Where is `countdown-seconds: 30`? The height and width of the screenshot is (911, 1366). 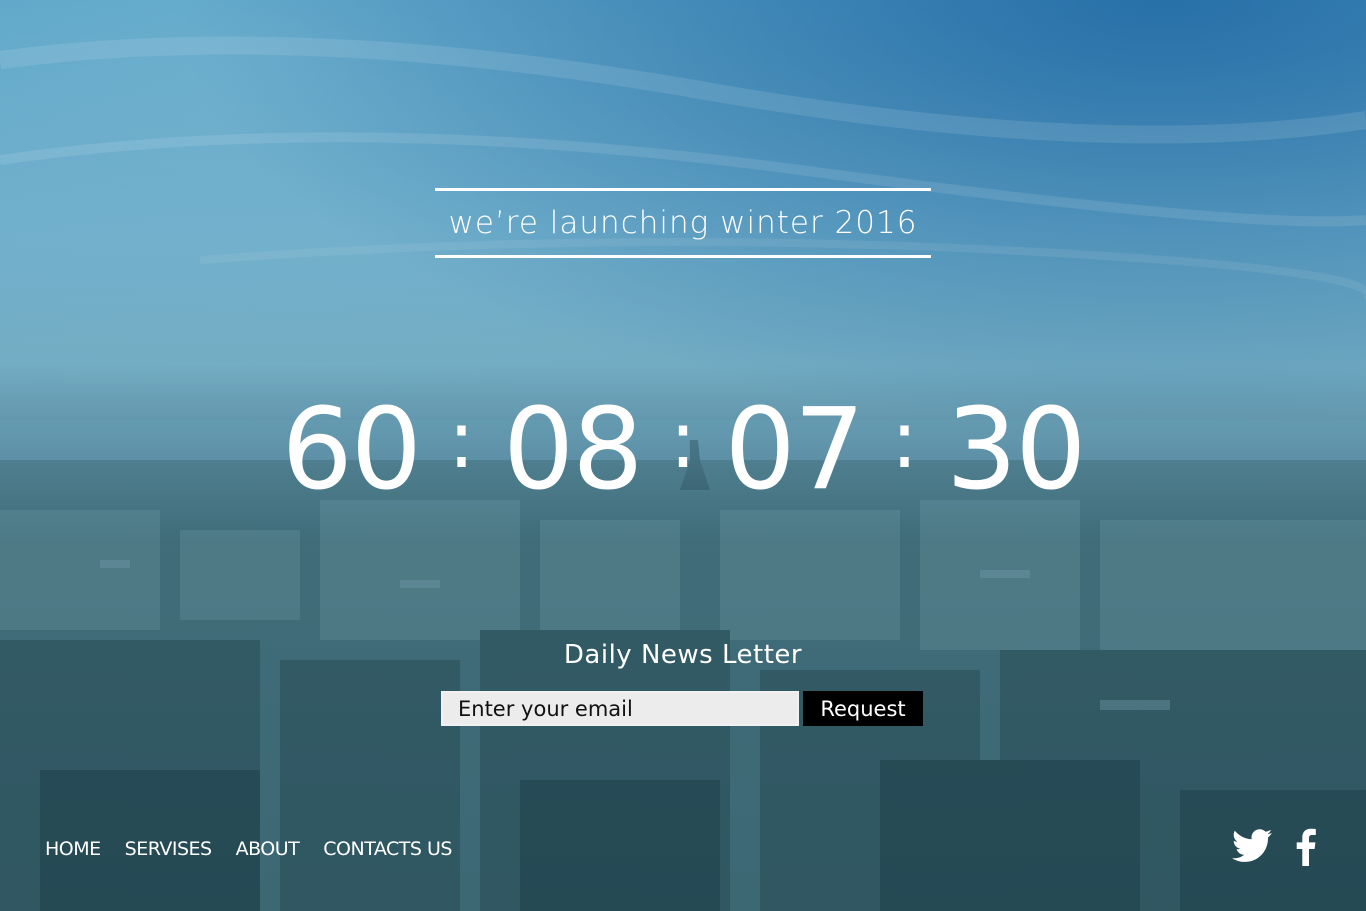
countdown-seconds: 30 is located at coordinates (1016, 450).